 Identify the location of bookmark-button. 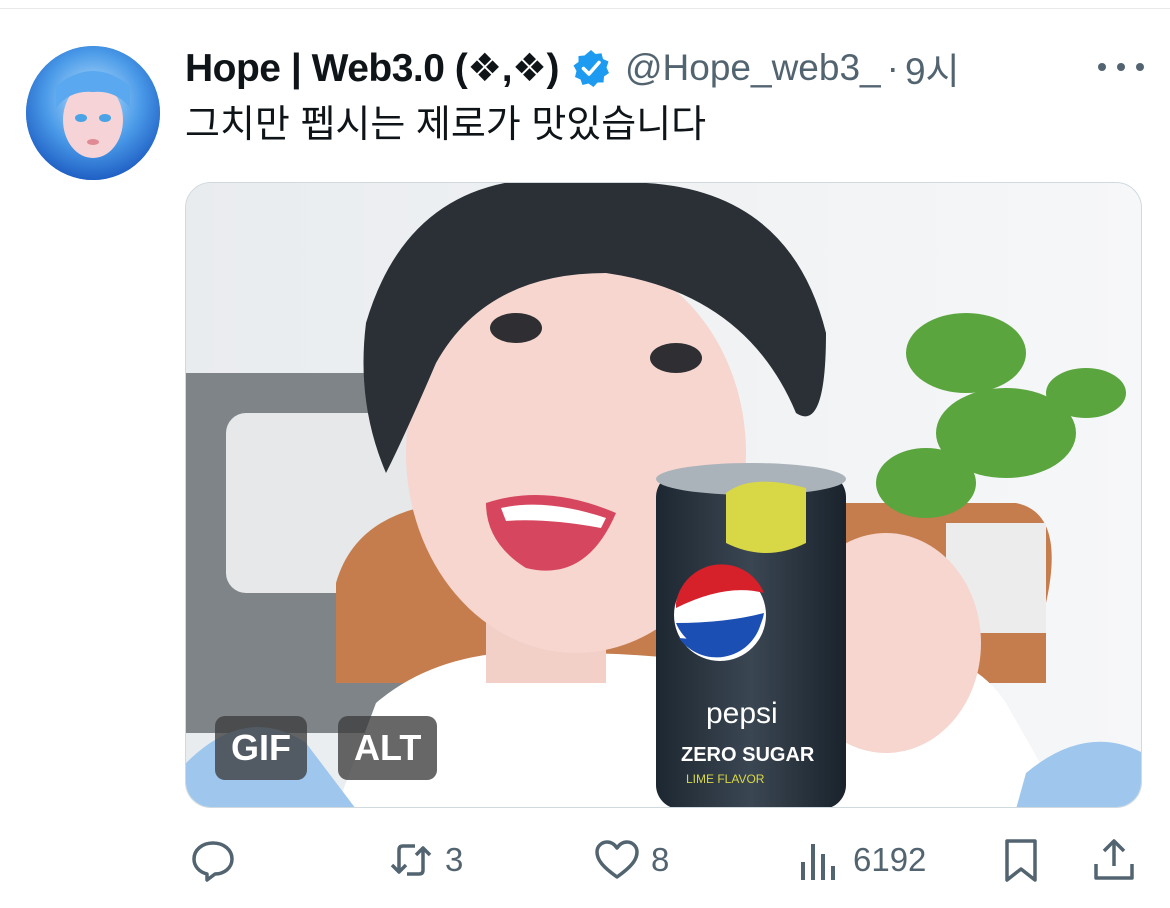
(1021, 860).